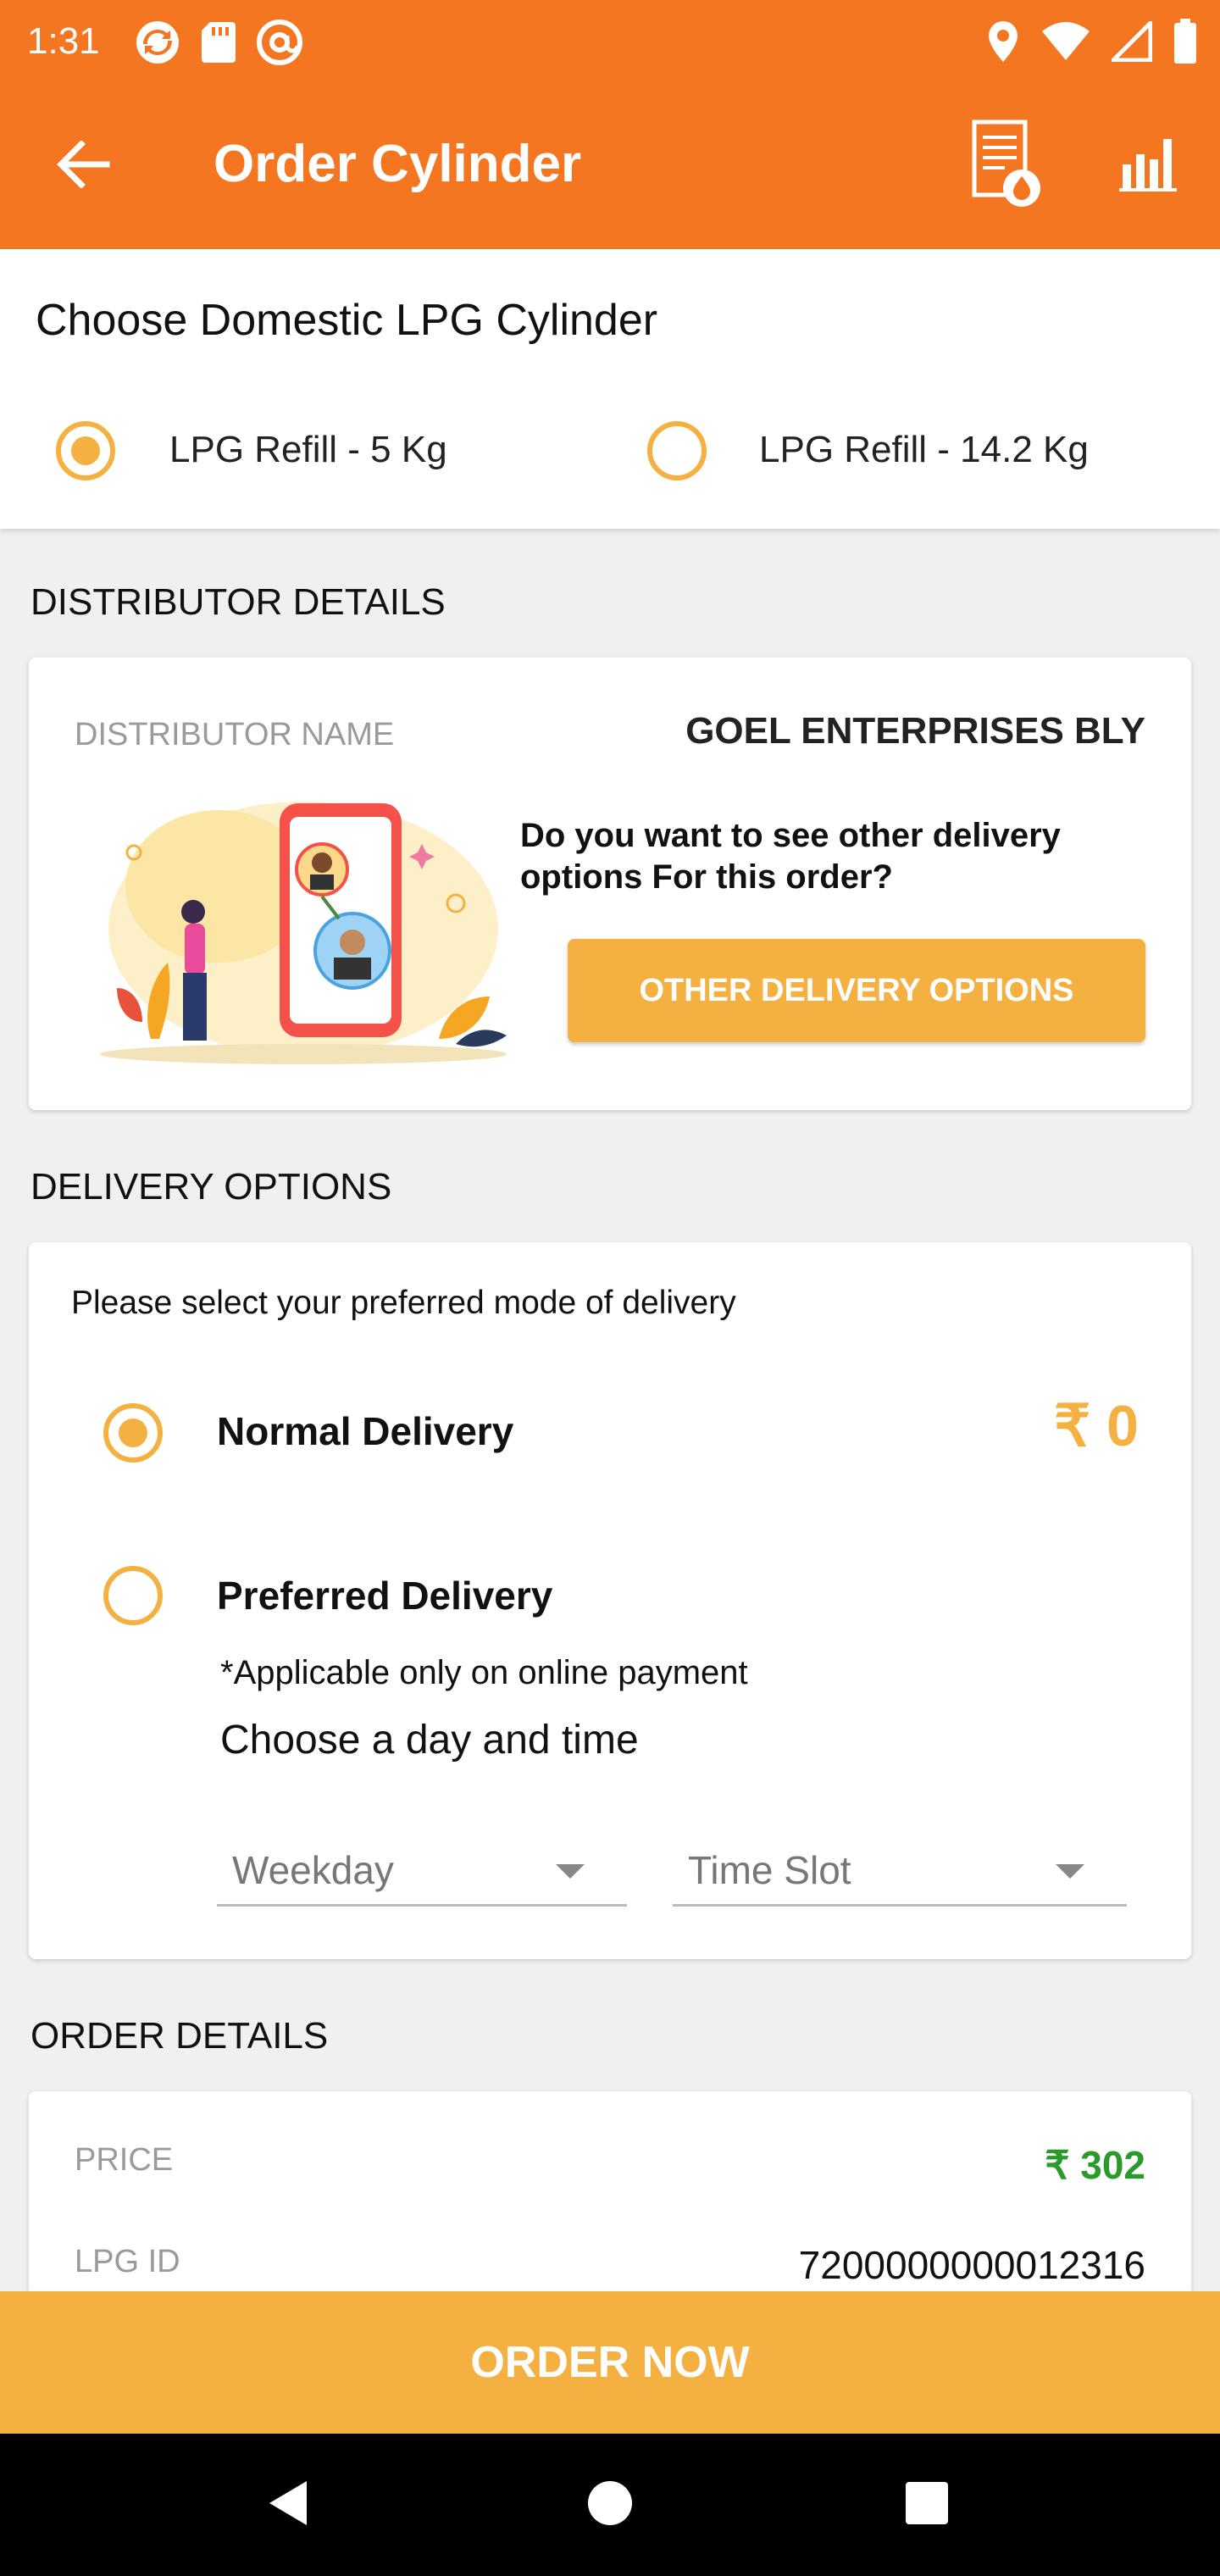 This screenshot has height=2576, width=1220. I want to click on gas-document-icon, so click(1008, 165).